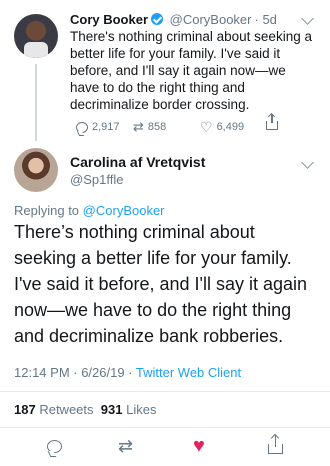  Describe the element at coordinates (183, 124) in the screenshot. I see `parent-tweet-actions: 2,917 ⇄ 858 ♡ 6,499` at that location.